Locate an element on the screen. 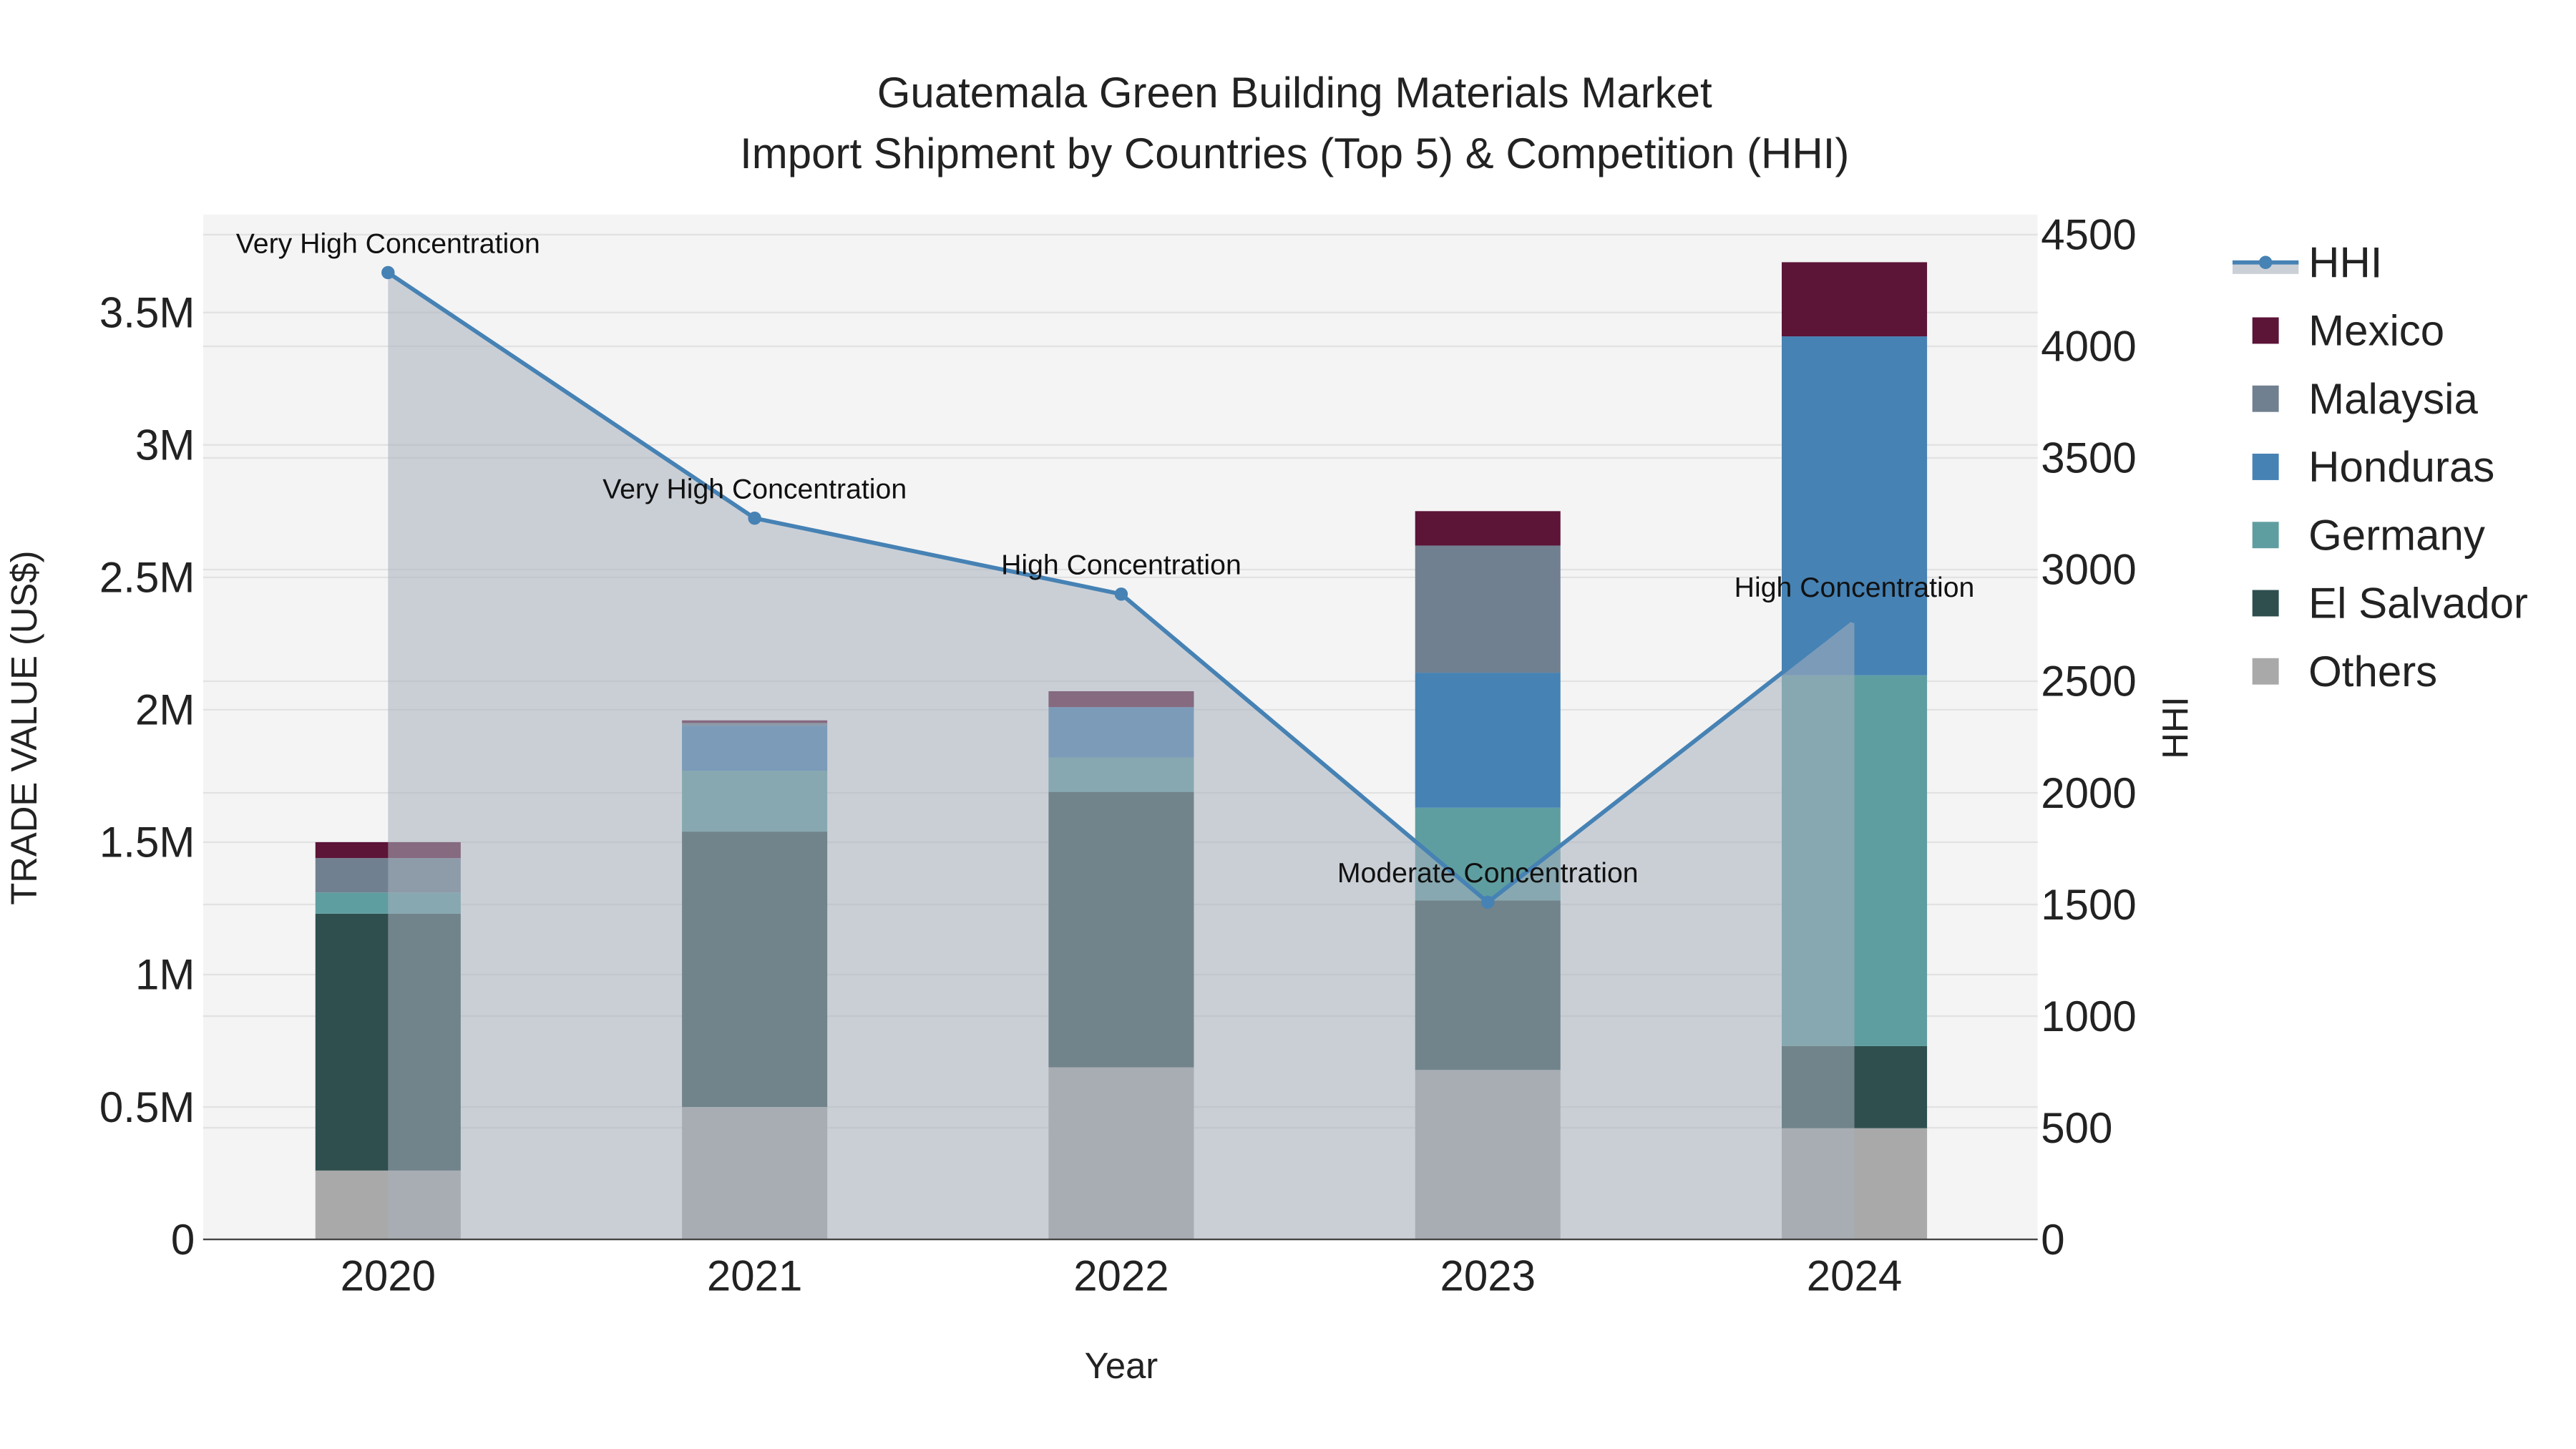 This screenshot has width=2576, height=1449. legend-label: HHI is located at coordinates (2345, 262).